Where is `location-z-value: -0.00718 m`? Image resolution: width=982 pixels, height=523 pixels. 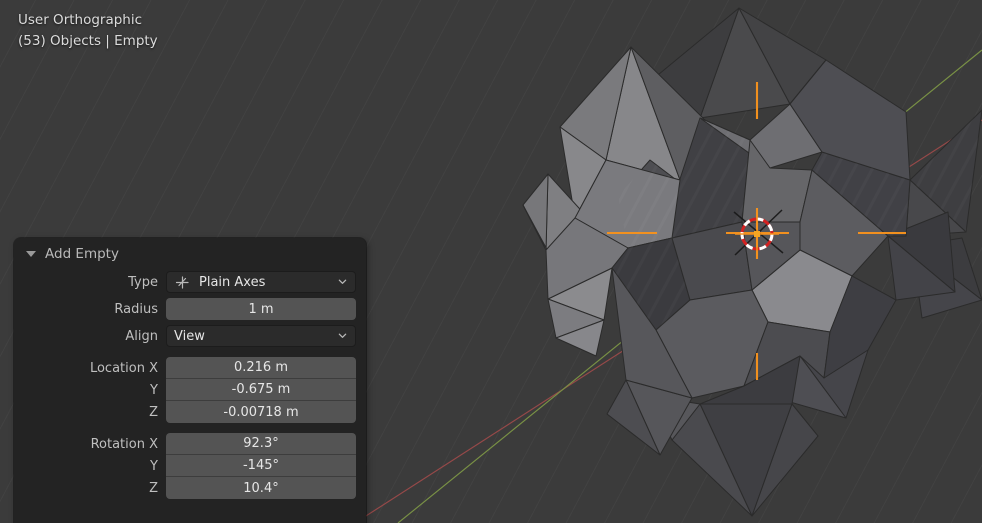
location-z-value: -0.00718 m is located at coordinates (261, 412).